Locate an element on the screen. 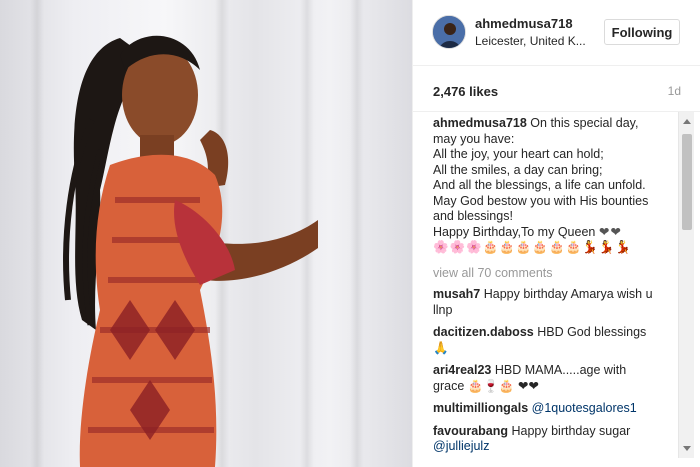 The image size is (700, 467). comment-username: multimilliongals is located at coordinates (480, 408).